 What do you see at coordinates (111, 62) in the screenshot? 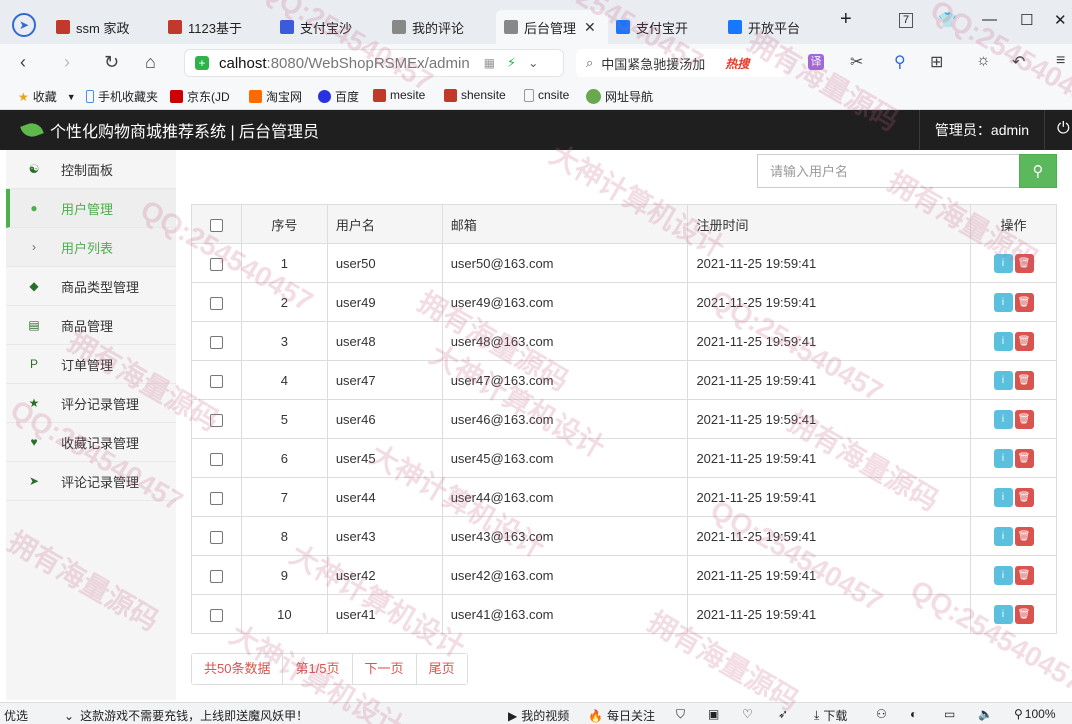
I see `reload-icon: ↻` at bounding box center [111, 62].